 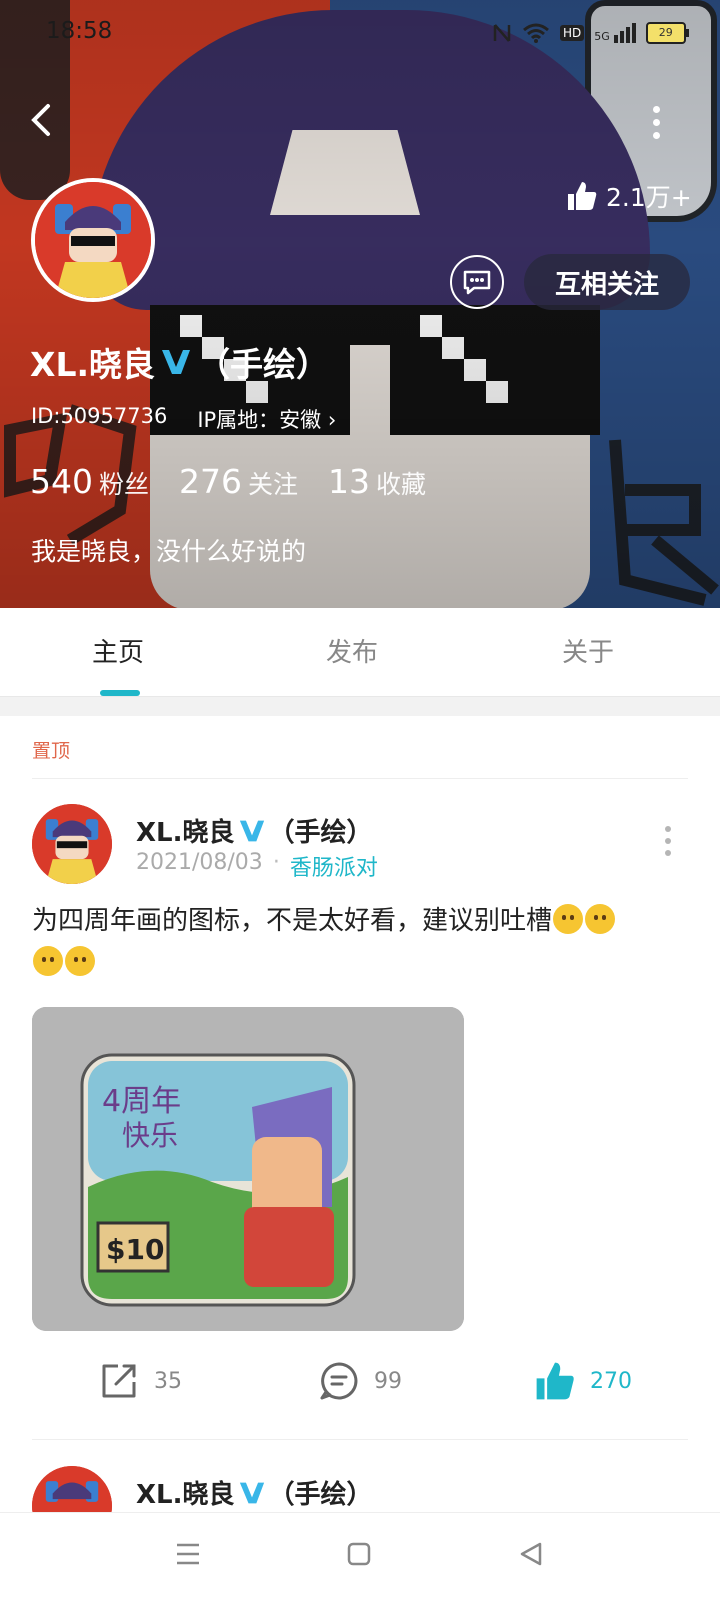 I want to click on nfc-icon, so click(x=502, y=33).